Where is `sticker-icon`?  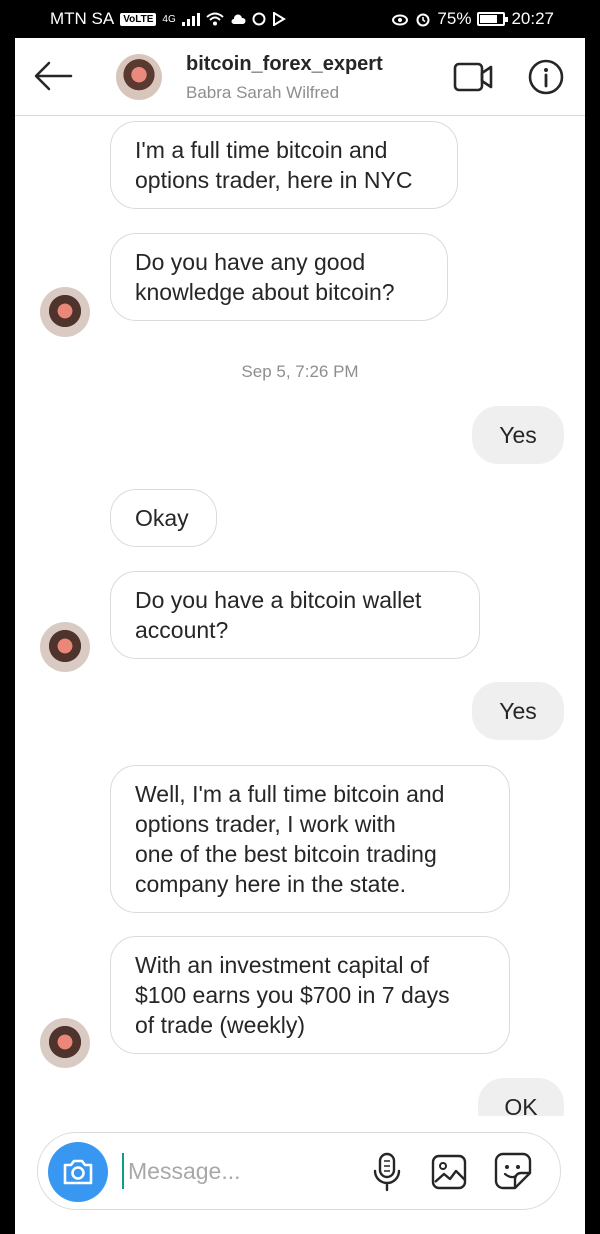
sticker-icon is located at coordinates (513, 1171).